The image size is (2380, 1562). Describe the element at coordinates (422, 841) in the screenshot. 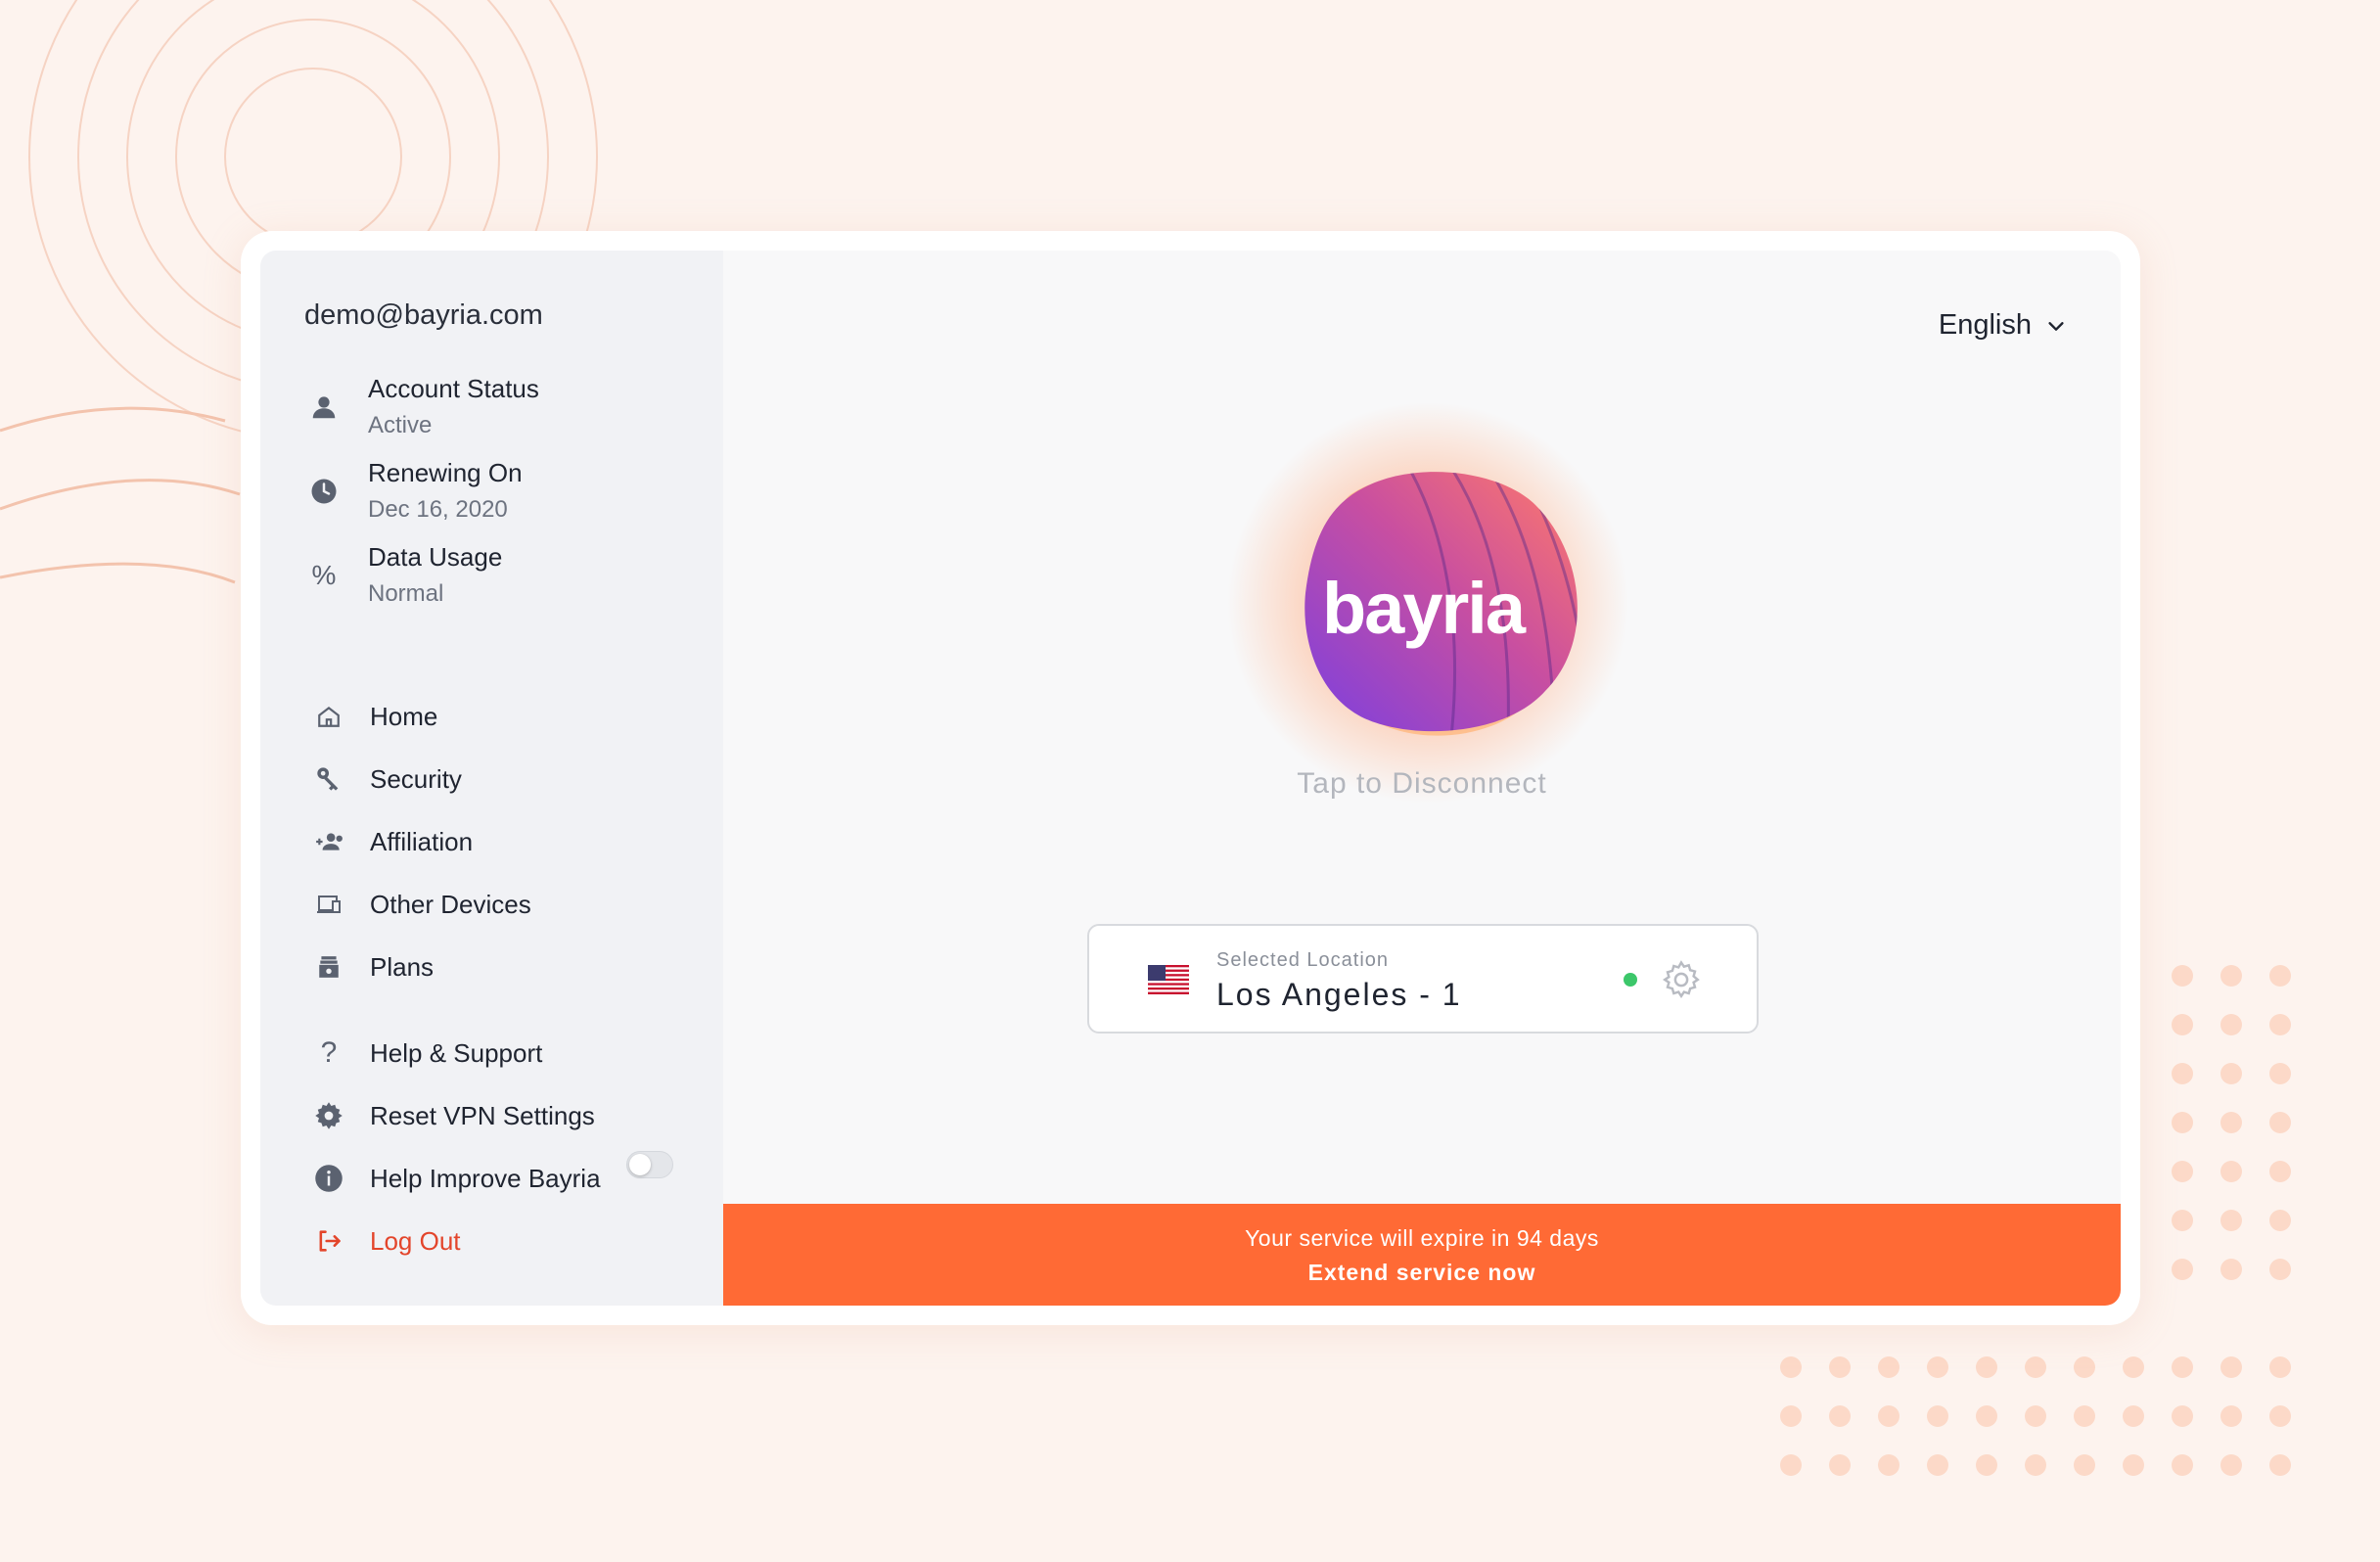

I see `sidebar-item-label: Affiliation` at that location.